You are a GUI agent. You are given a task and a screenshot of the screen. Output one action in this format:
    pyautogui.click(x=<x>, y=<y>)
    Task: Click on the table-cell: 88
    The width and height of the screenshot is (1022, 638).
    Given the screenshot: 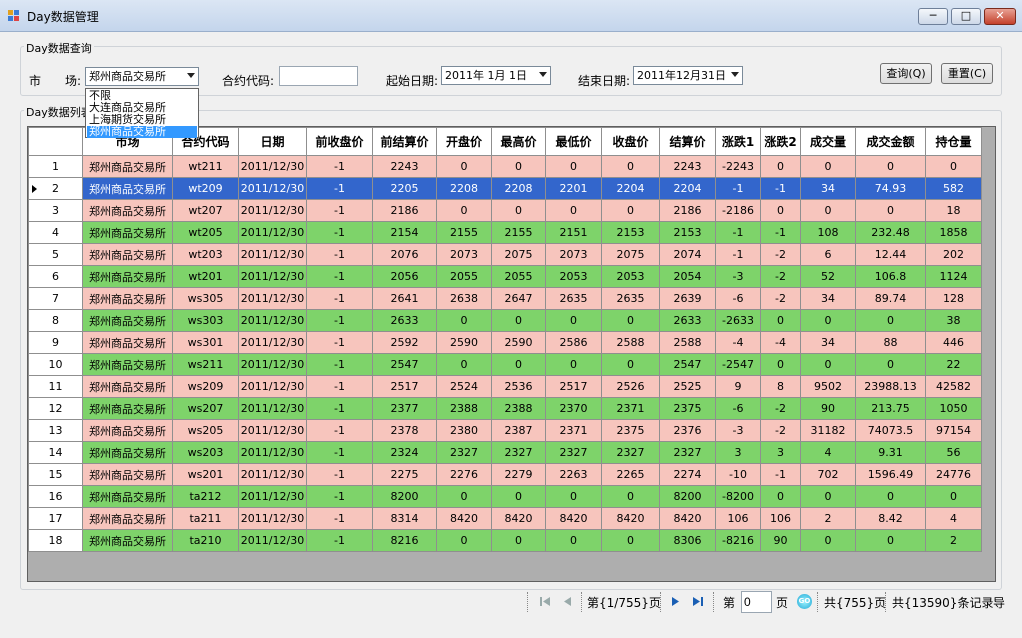 What is the action you would take?
    pyautogui.click(x=890, y=342)
    